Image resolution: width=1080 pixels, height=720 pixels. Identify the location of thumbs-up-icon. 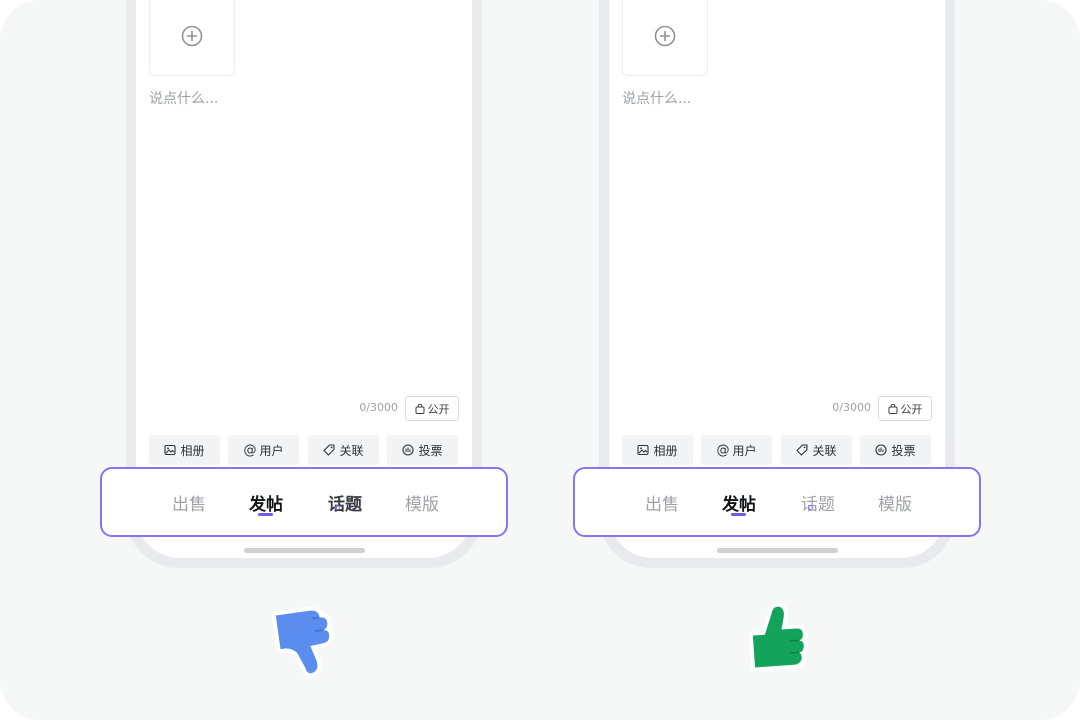
(778, 637).